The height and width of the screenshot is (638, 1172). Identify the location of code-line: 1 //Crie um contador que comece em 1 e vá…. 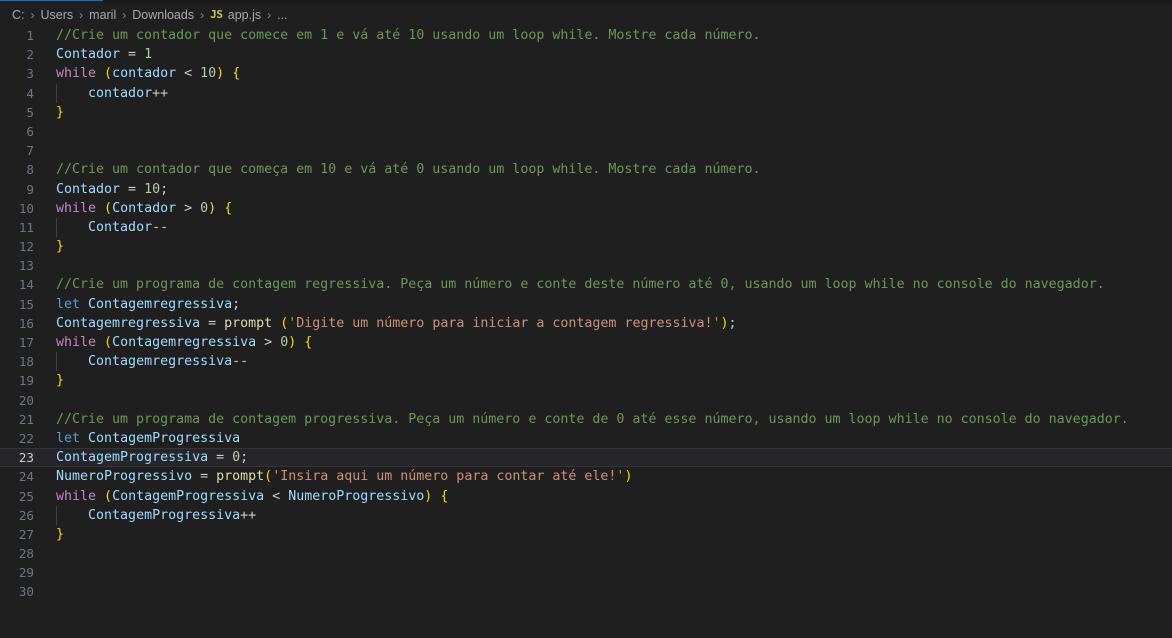
(586, 35).